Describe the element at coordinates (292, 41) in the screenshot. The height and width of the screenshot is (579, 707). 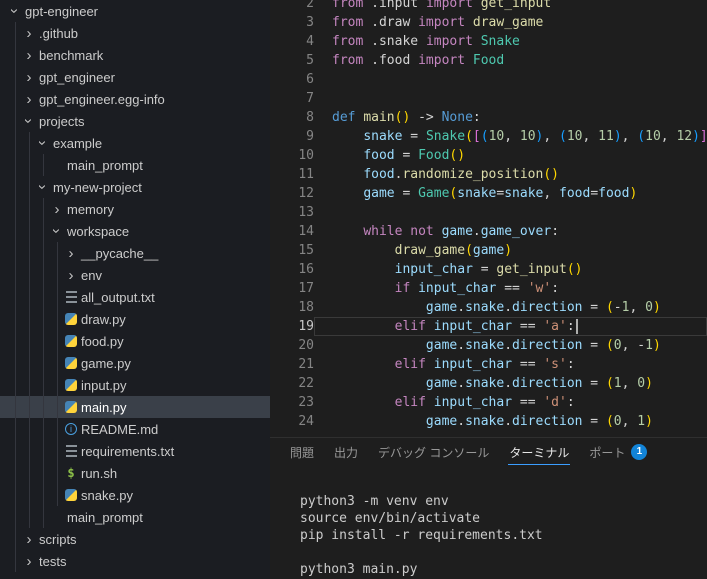
I see `line-number: 4` at that location.